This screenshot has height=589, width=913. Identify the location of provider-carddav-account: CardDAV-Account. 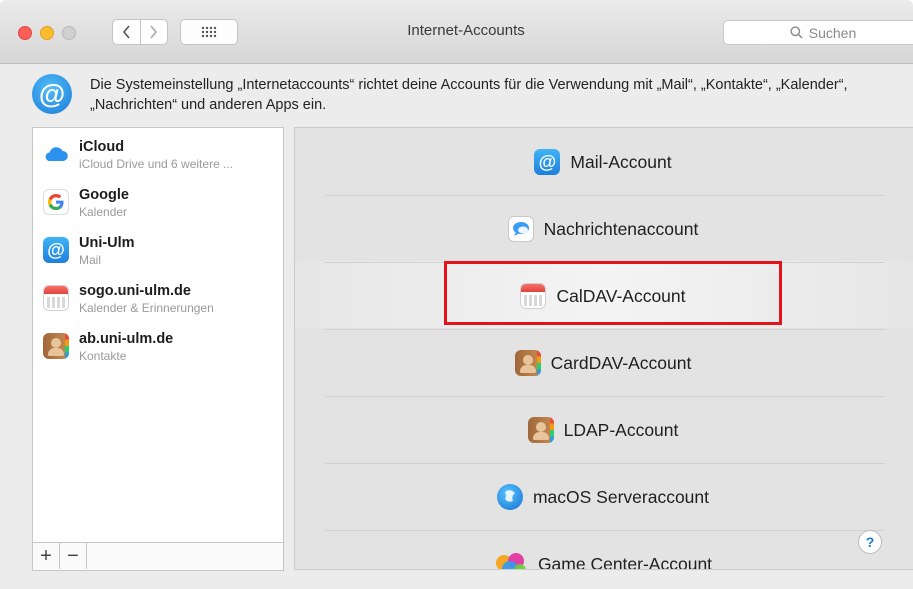
(603, 363).